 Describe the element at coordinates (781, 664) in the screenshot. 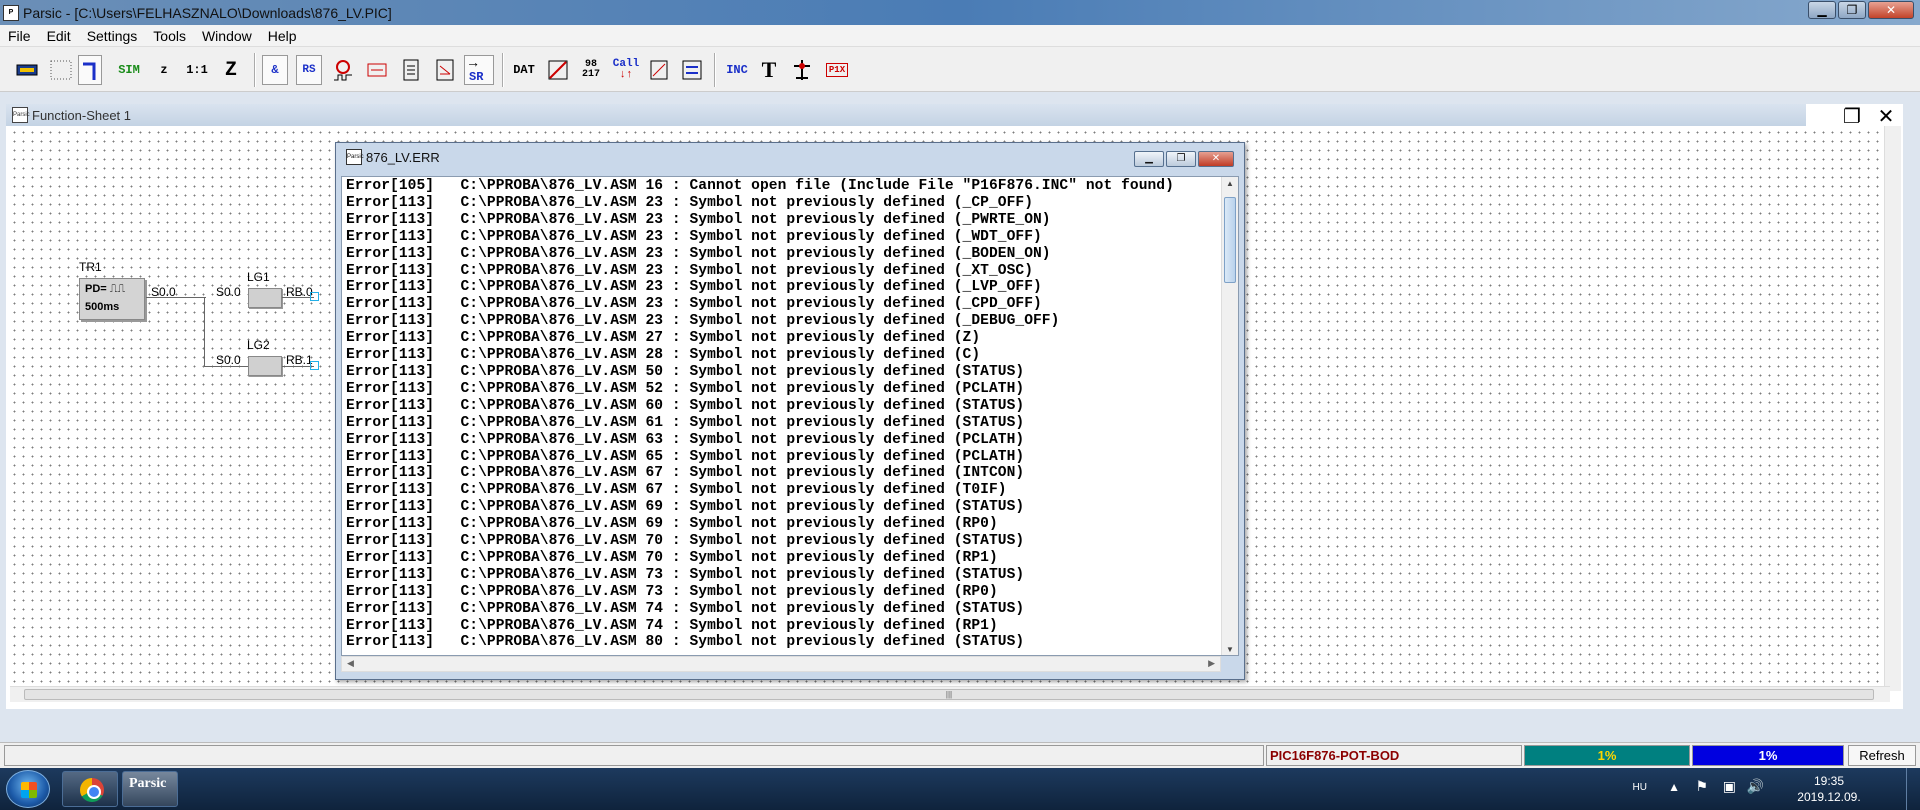

I see `error-horizontal-scrollbar: ◀ ▶` at that location.